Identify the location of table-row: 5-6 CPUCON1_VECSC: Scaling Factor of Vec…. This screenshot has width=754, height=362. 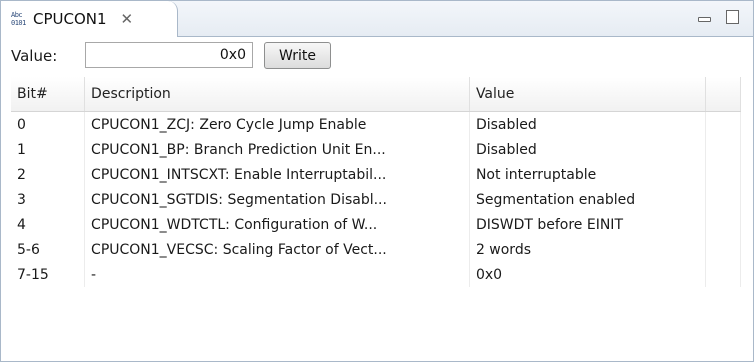
(376, 249).